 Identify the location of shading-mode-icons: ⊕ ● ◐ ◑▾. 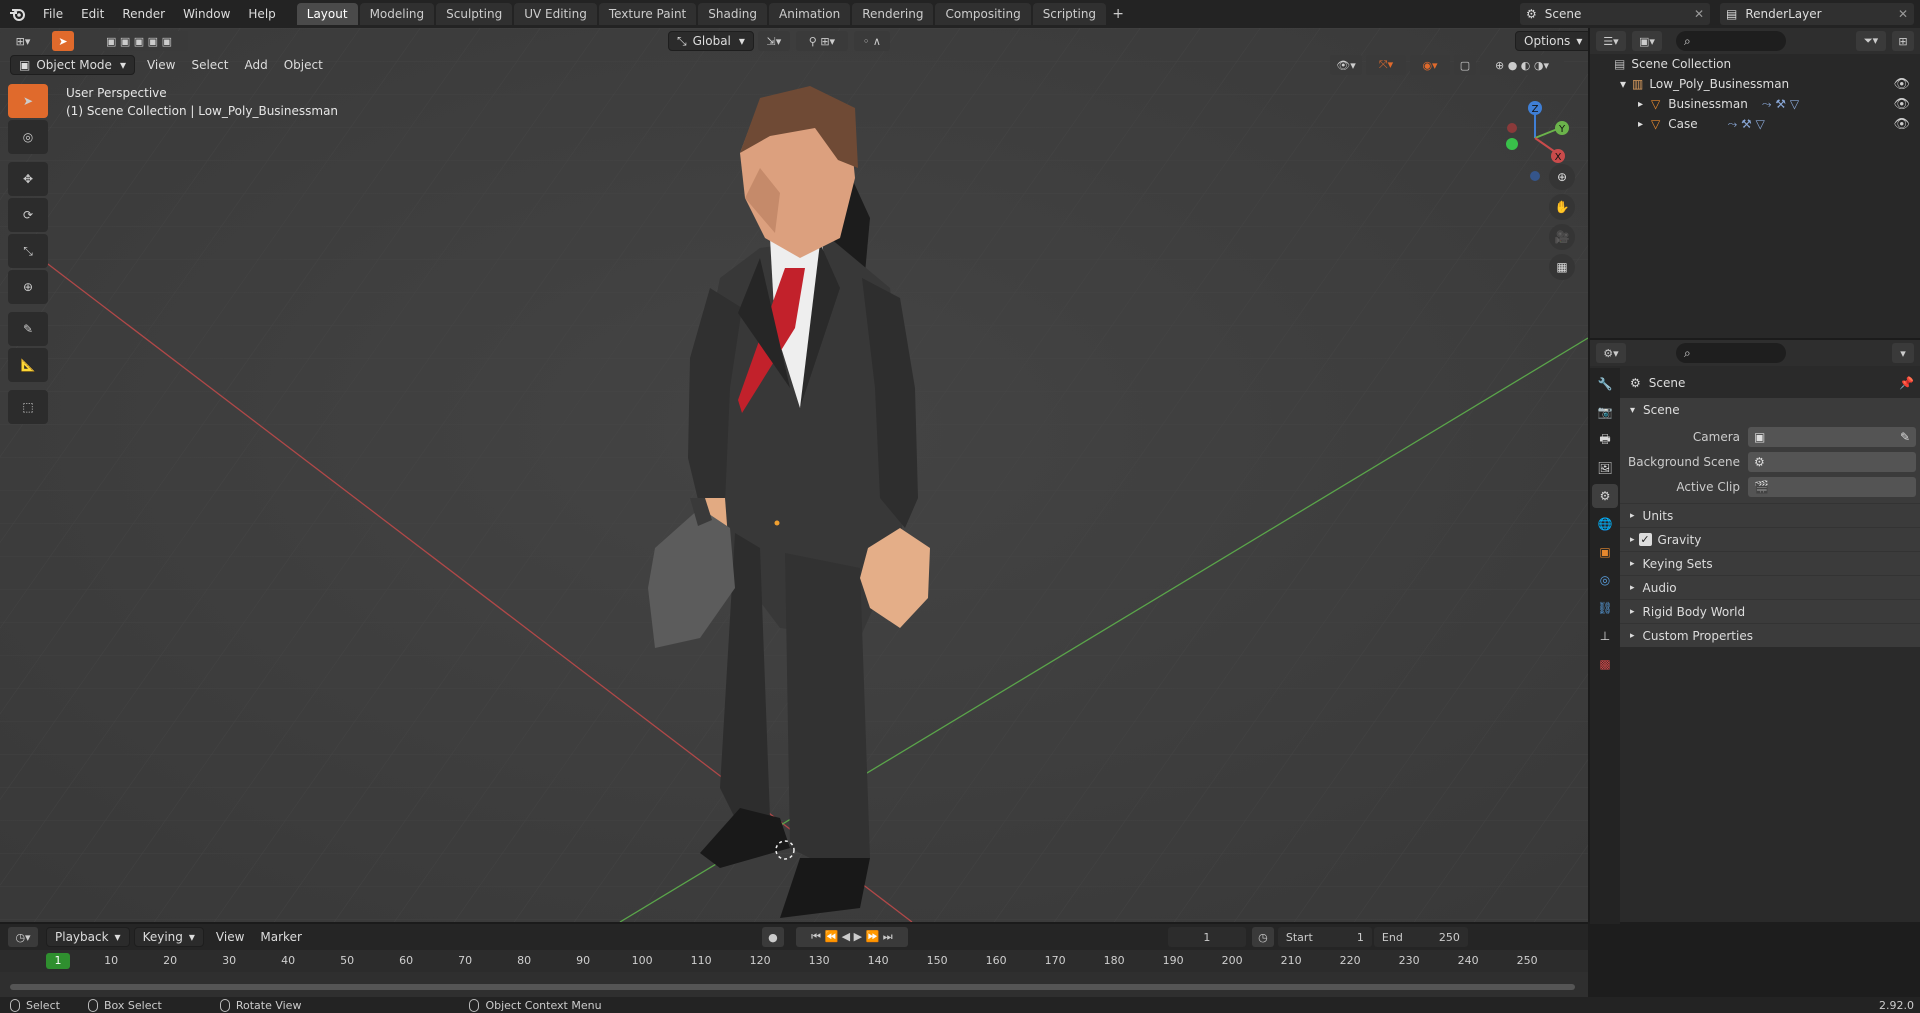
(1522, 65).